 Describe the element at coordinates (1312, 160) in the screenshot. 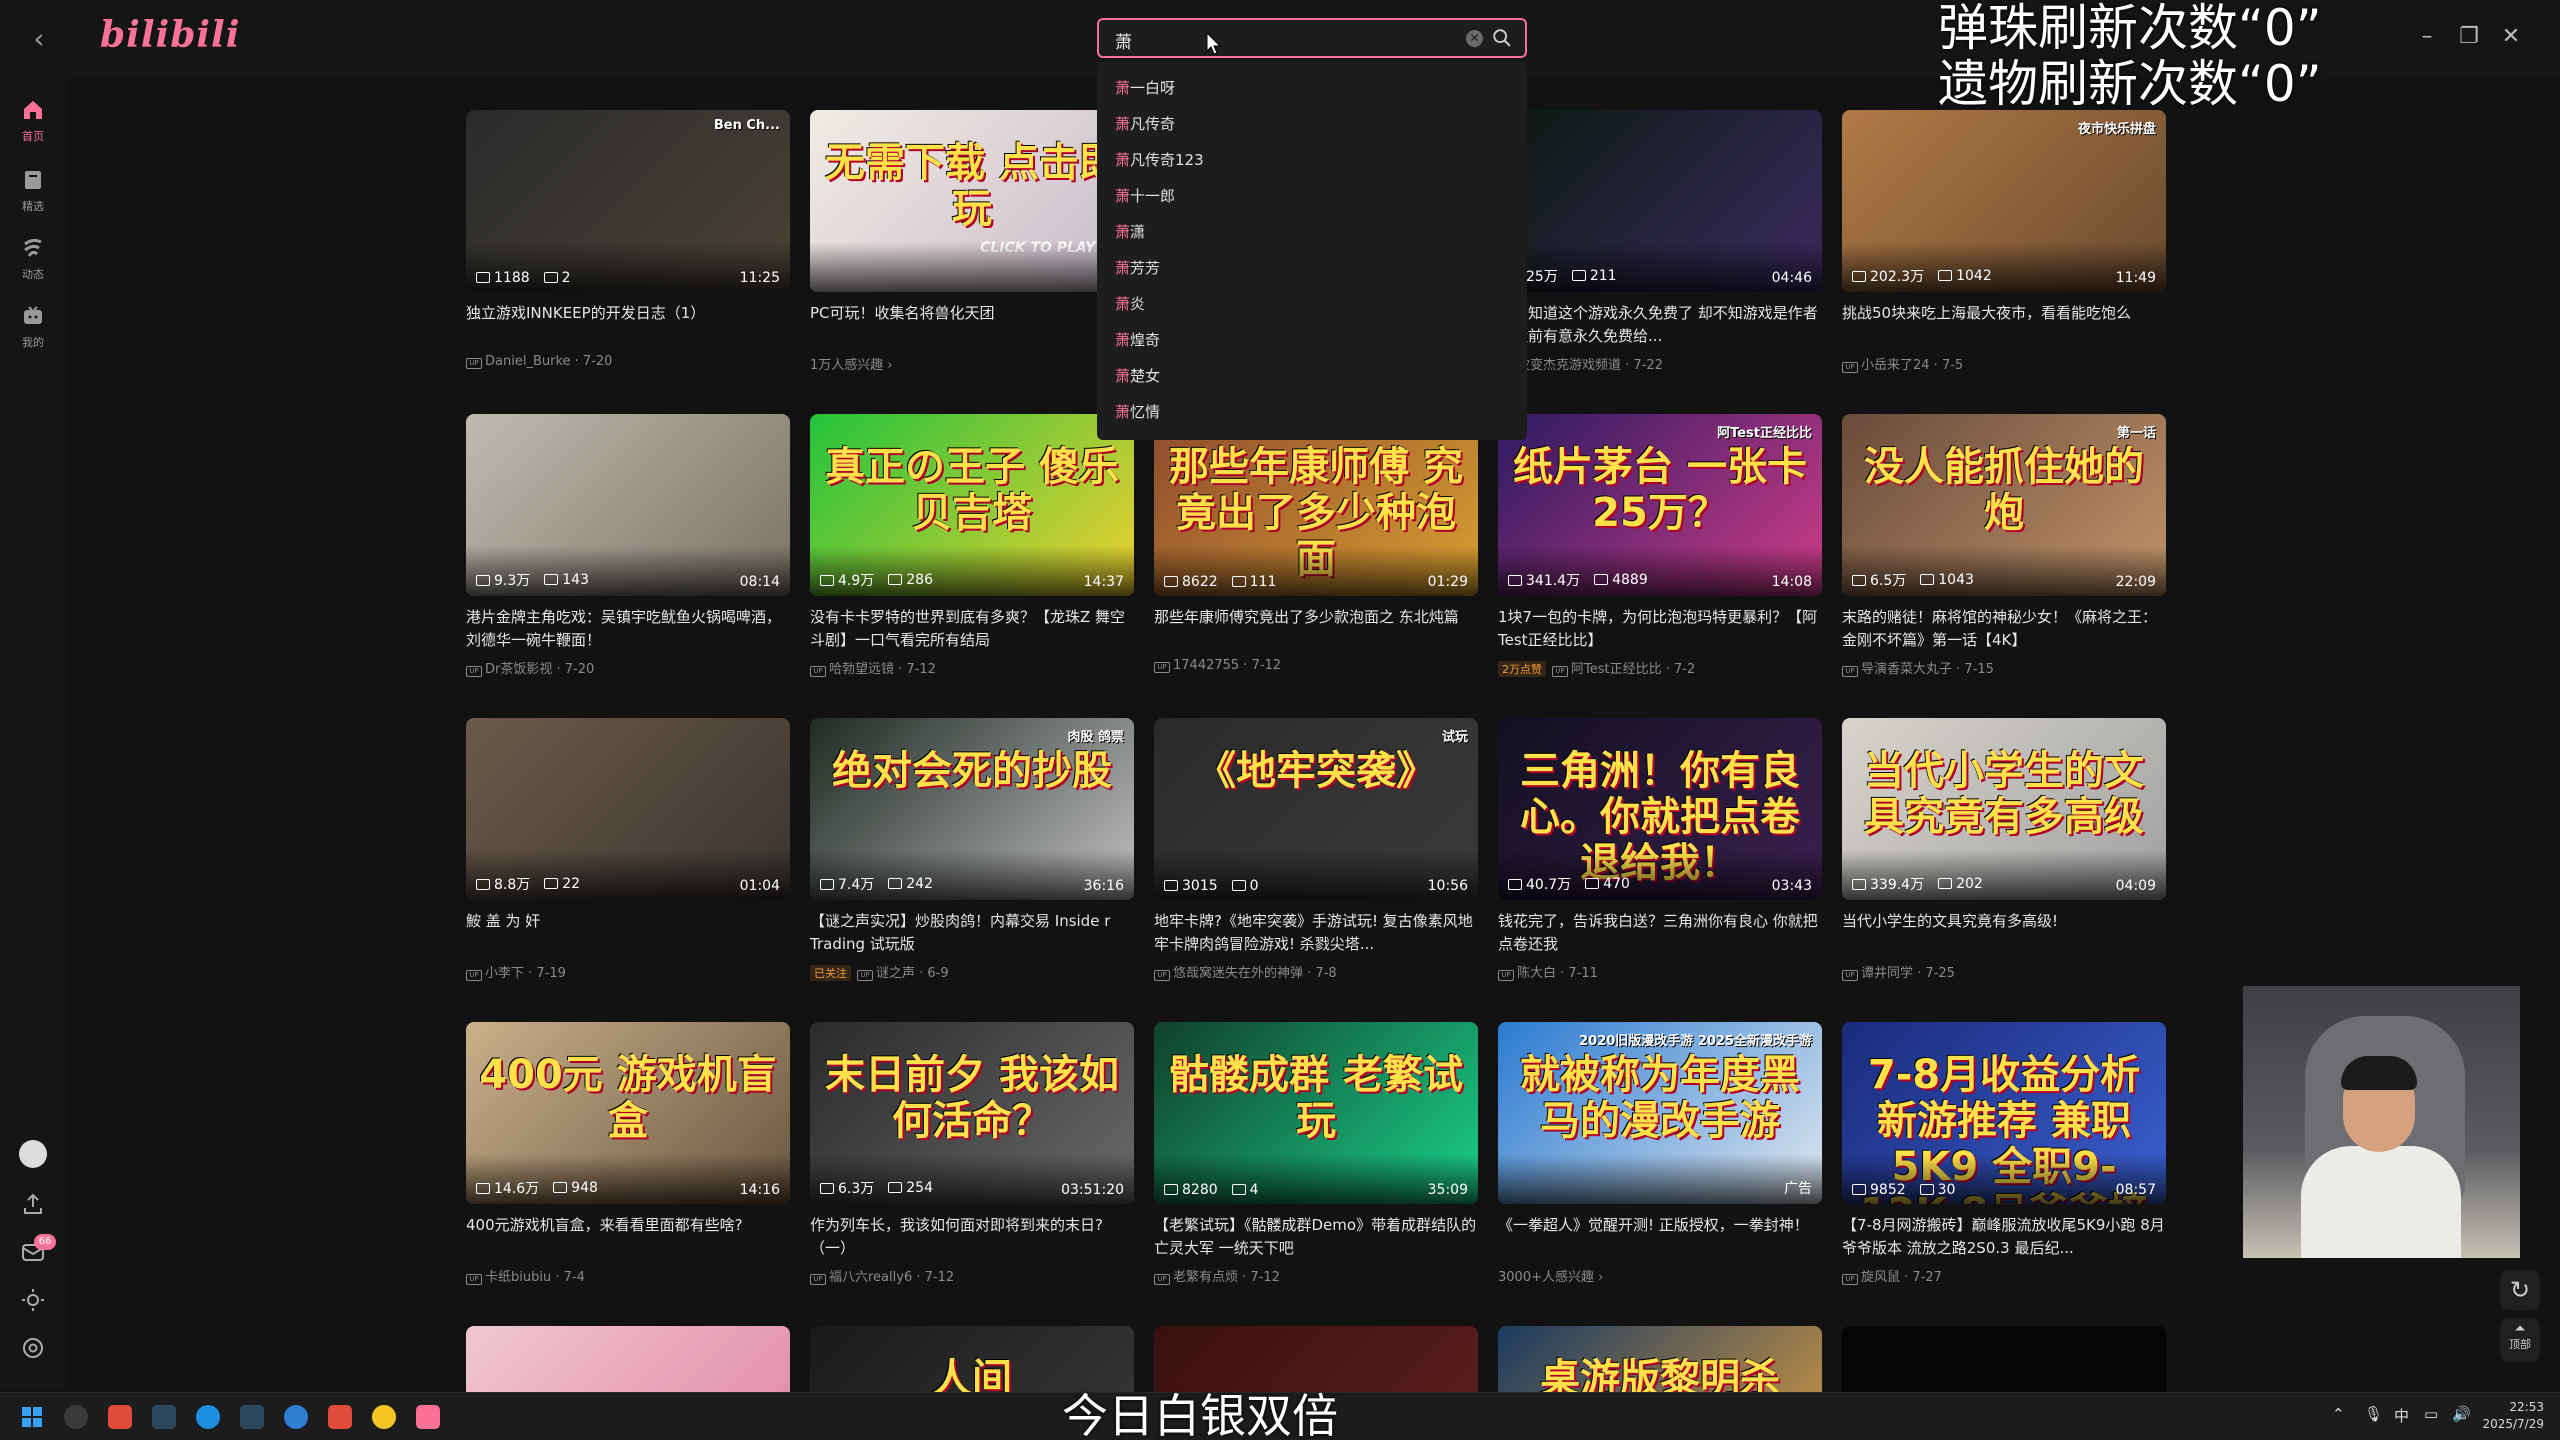

I see `search-suggestion-item: 萧凡传奇123` at that location.